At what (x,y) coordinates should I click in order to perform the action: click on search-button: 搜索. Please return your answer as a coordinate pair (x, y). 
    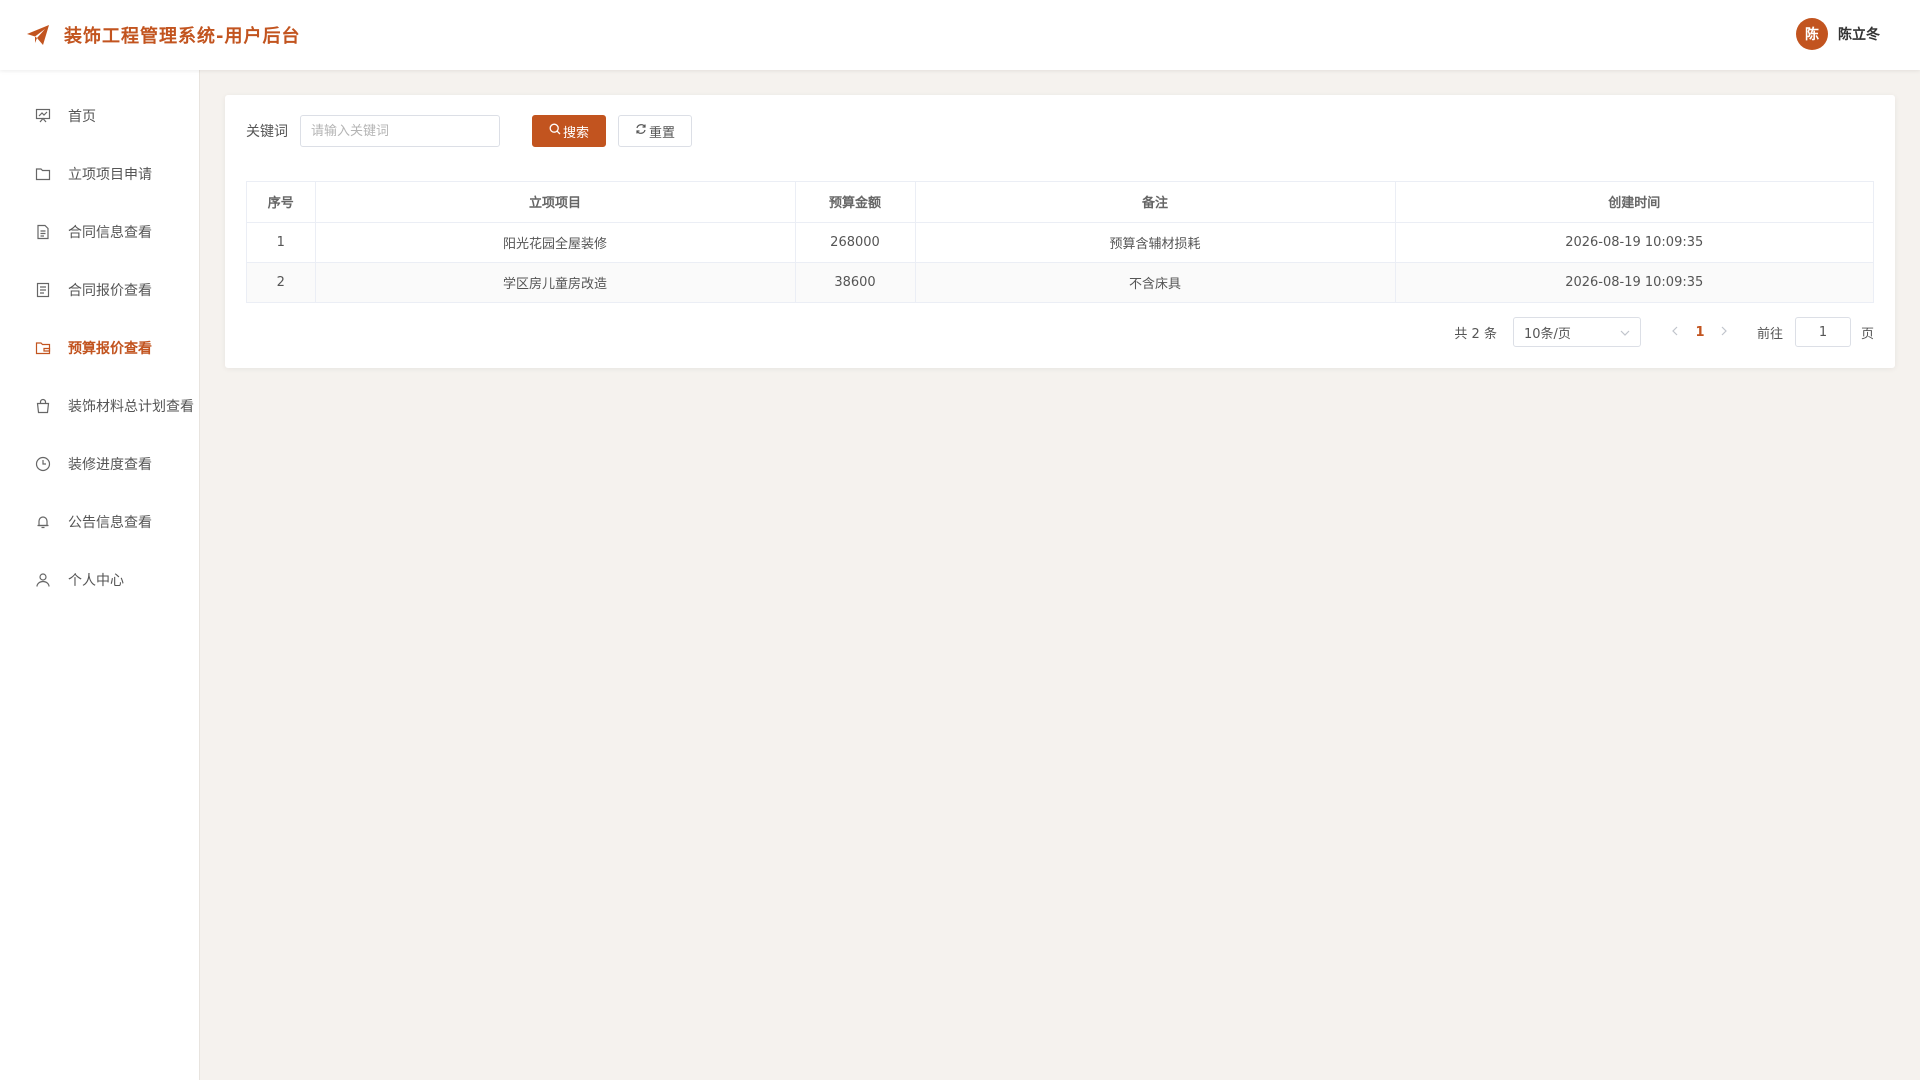
    Looking at the image, I should click on (569, 131).